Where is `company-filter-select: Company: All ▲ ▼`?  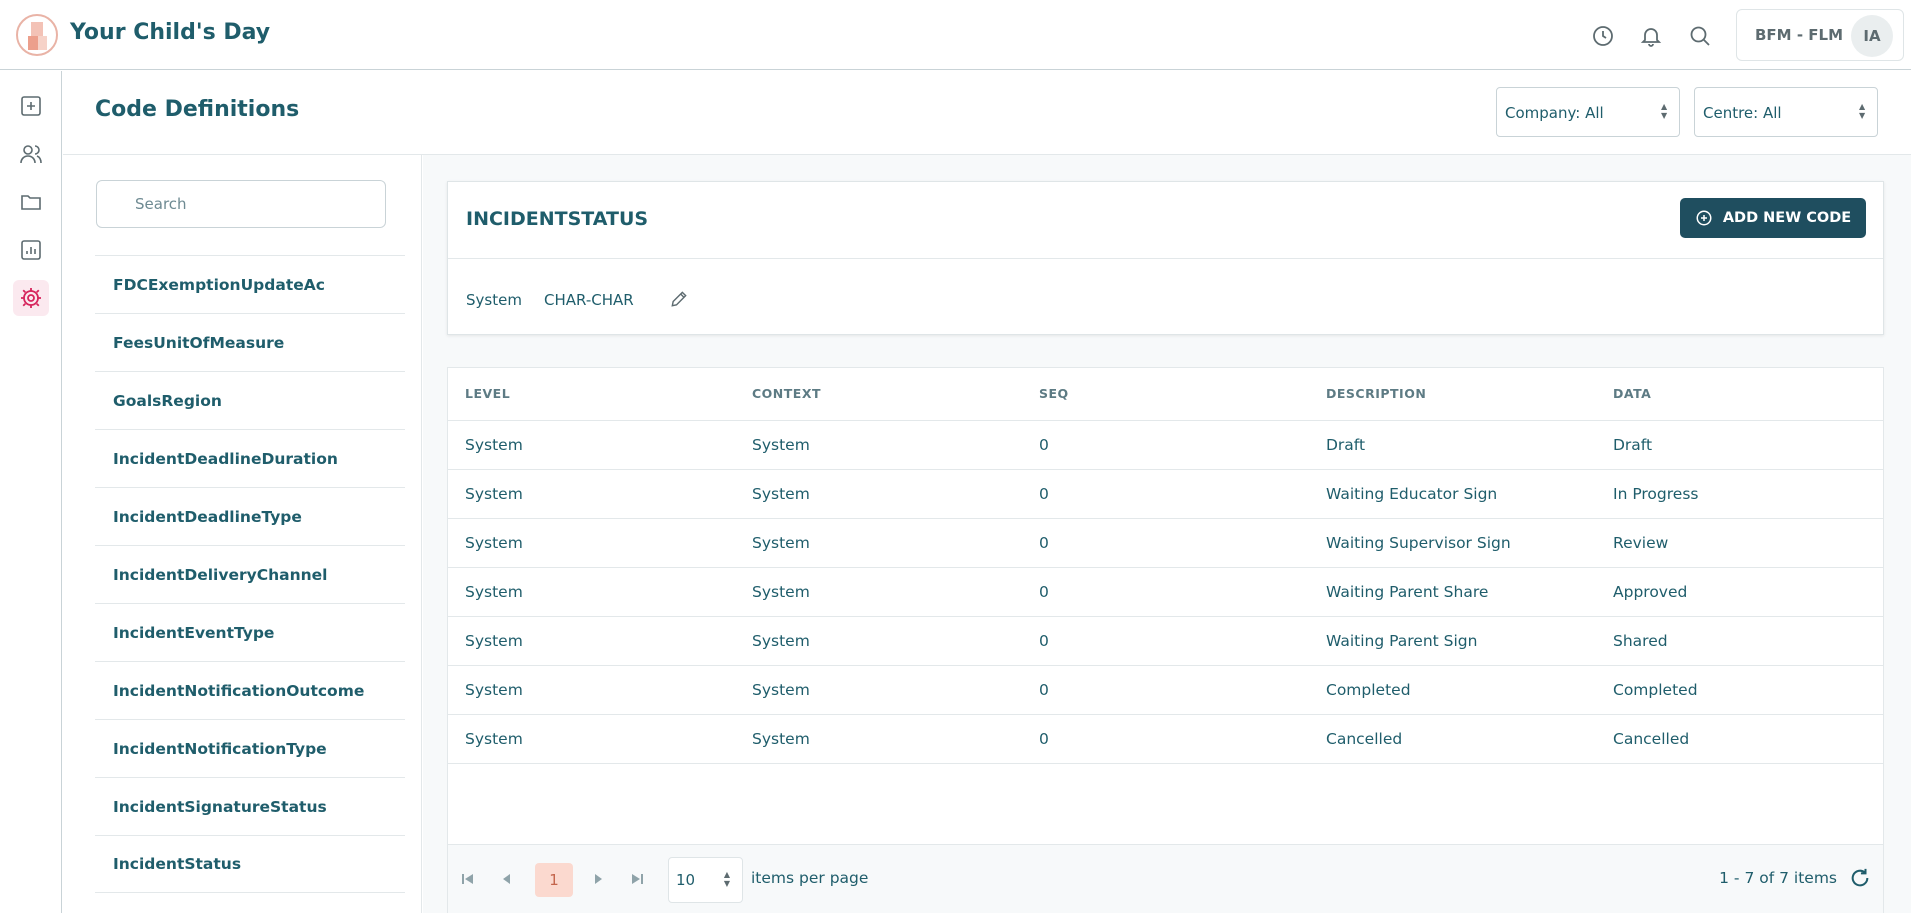 company-filter-select: Company: All ▲ ▼ is located at coordinates (1588, 112).